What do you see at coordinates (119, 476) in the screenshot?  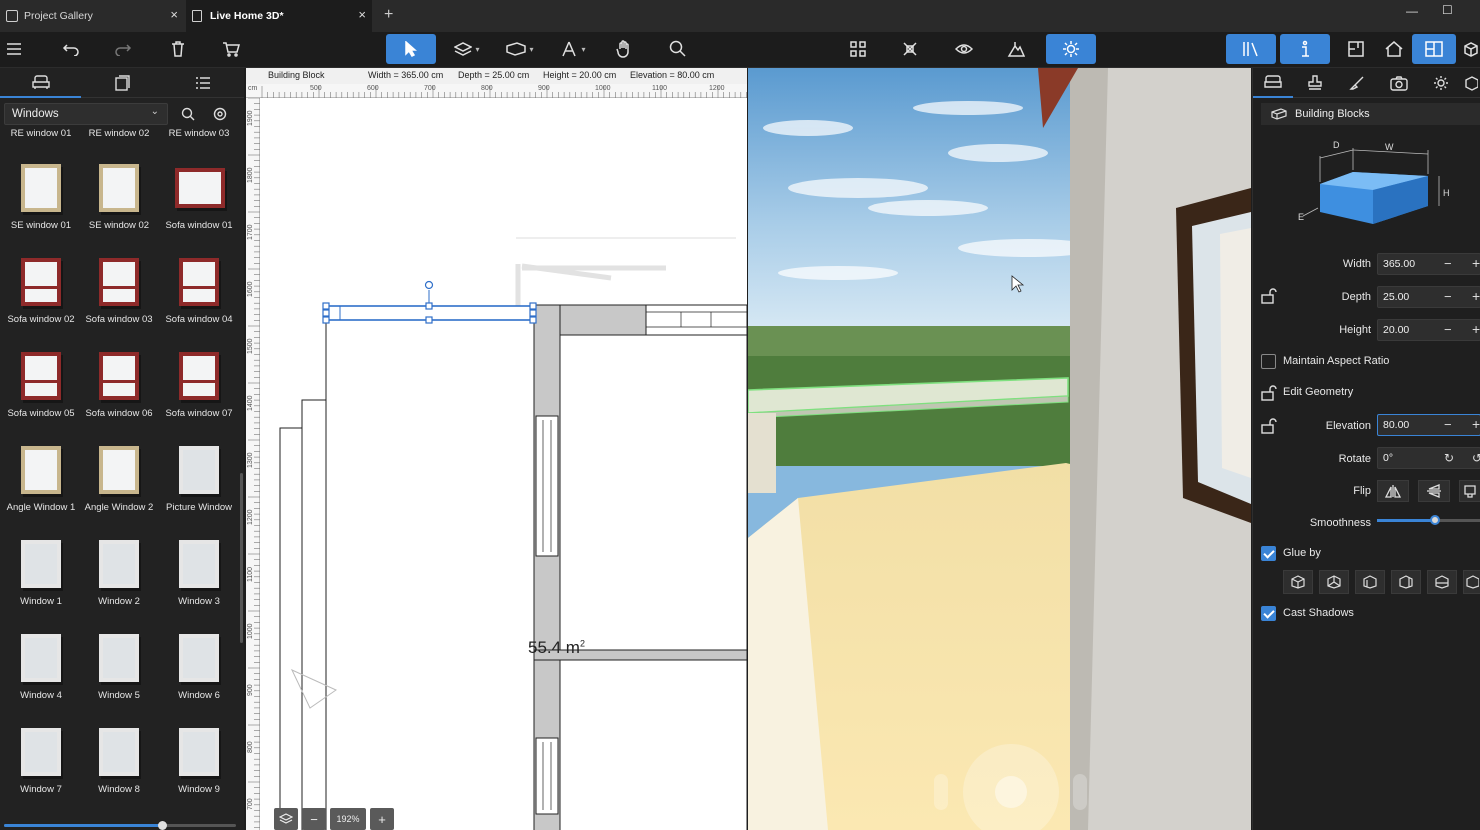 I see `list-item: Angle Window 2` at bounding box center [119, 476].